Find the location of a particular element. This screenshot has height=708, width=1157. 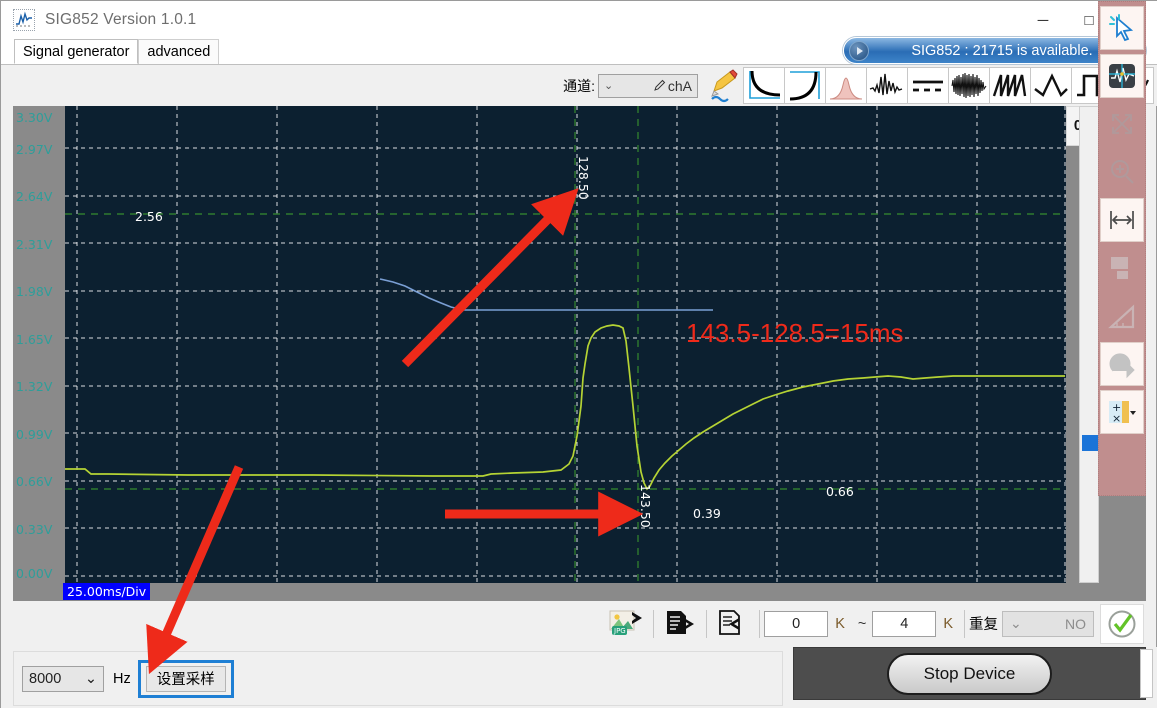

tool-rail: + × is located at coordinates (1122, 248).